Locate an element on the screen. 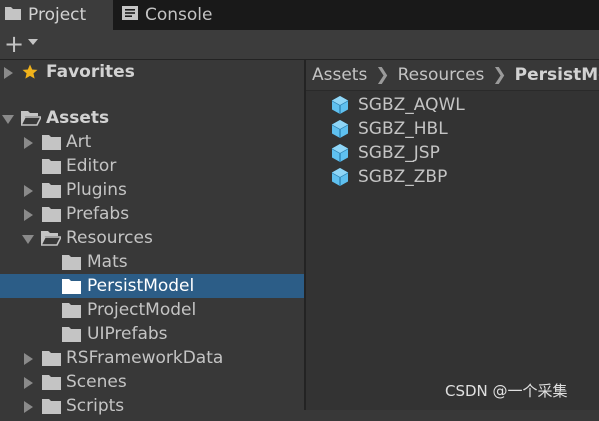 Image resolution: width=599 pixels, height=421 pixels. tree-item-editor: Editor is located at coordinates (152, 166).